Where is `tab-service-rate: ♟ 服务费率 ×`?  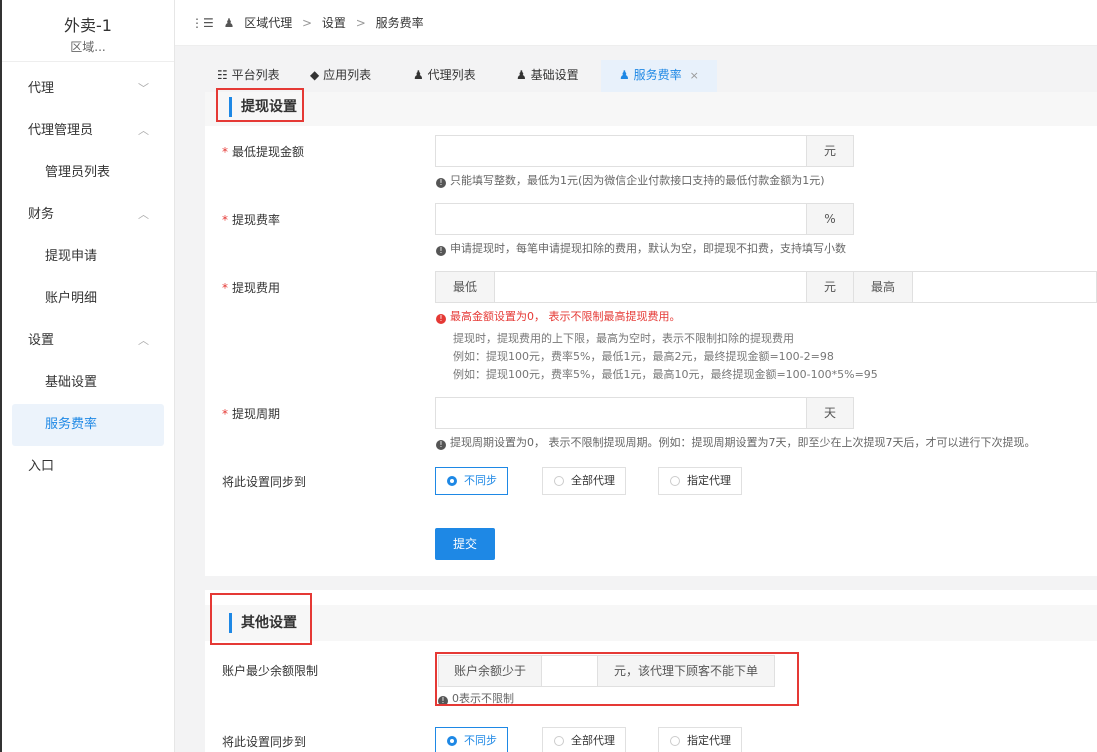 tab-service-rate: ♟ 服务费率 × is located at coordinates (659, 76).